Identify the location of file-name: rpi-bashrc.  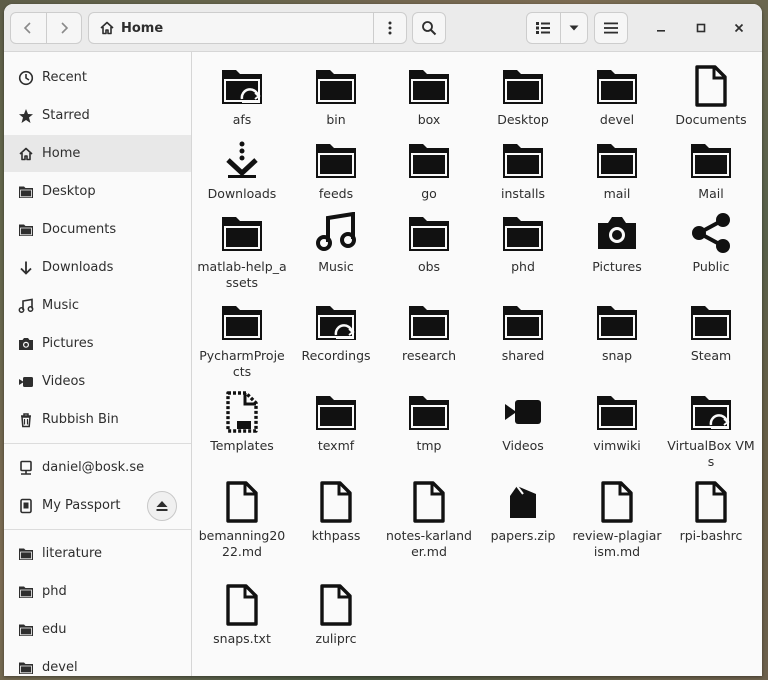
(711, 535).